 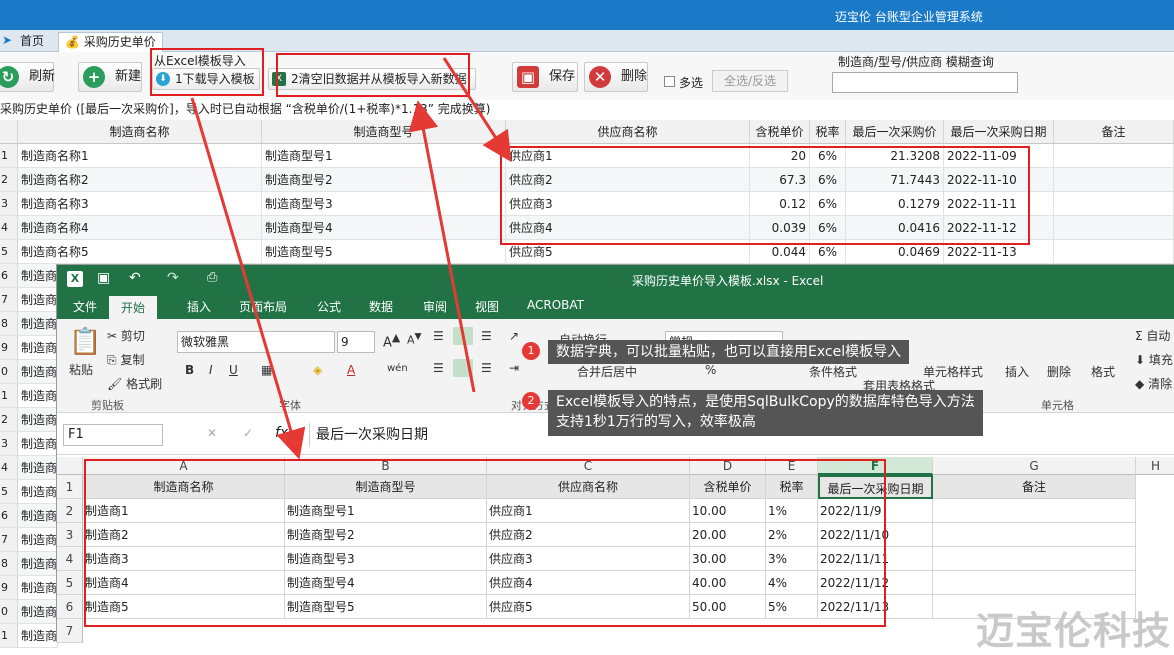 I want to click on search-input, so click(x=925, y=82).